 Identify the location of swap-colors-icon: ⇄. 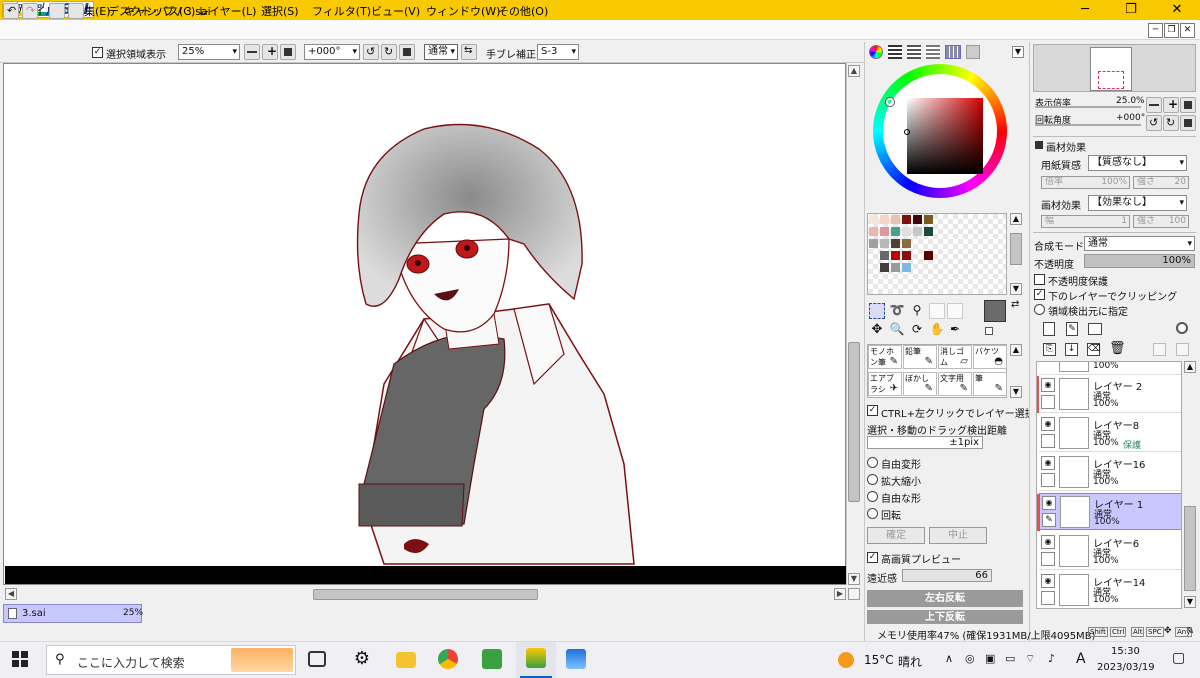
(1015, 304).